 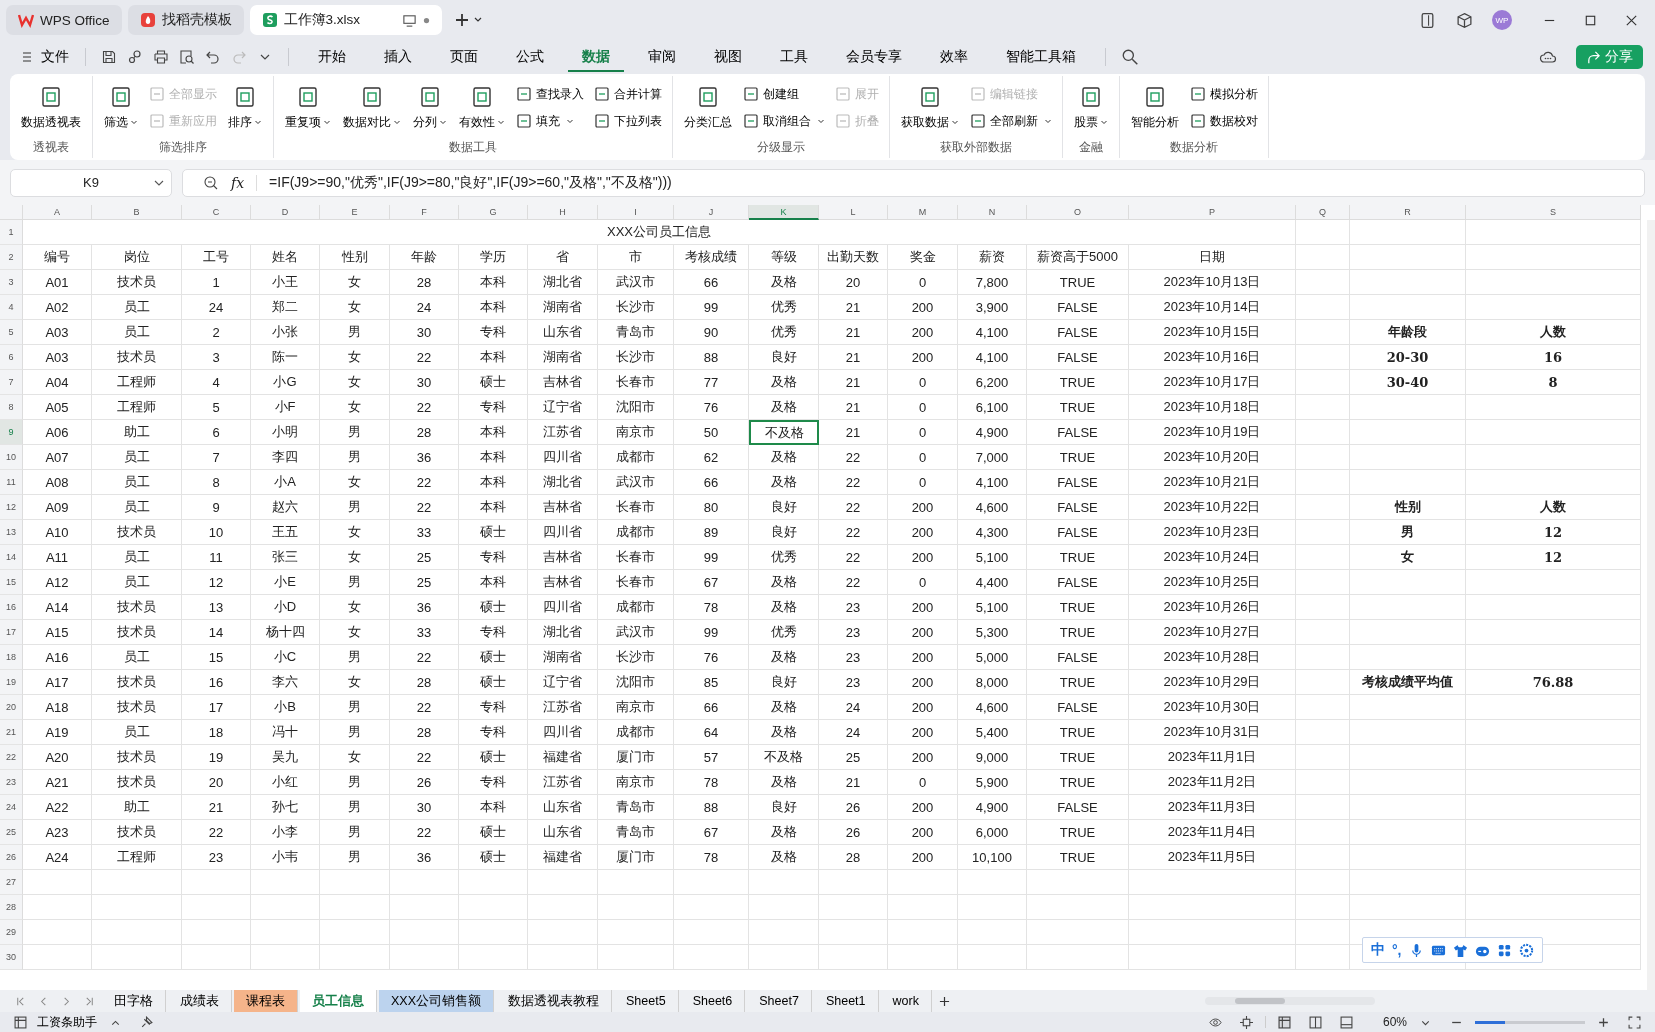 I want to click on file-menu-button: 文件, so click(x=42, y=57).